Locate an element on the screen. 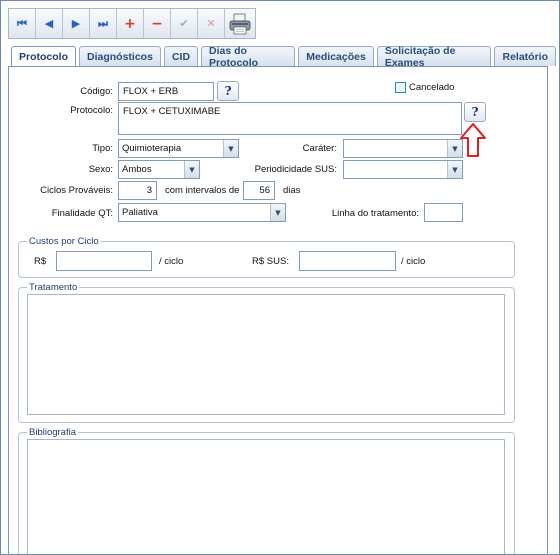  ciclos-field: 3 is located at coordinates (137, 190).